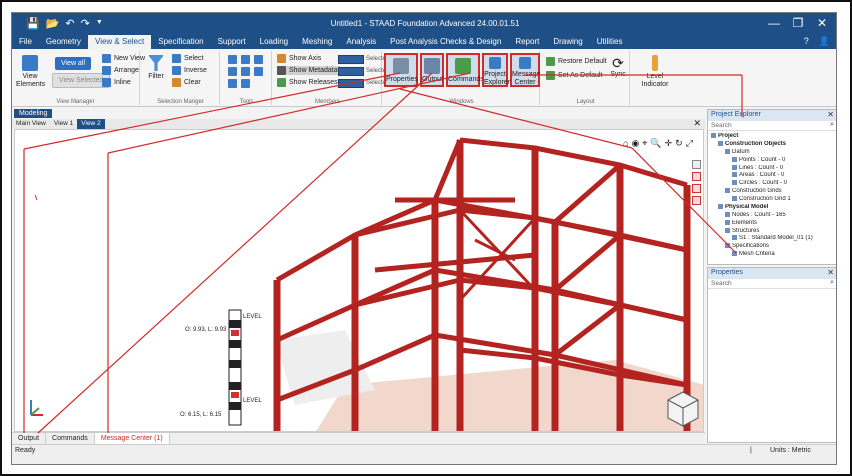  I want to click on callout-line-properties, so click(212, 111).